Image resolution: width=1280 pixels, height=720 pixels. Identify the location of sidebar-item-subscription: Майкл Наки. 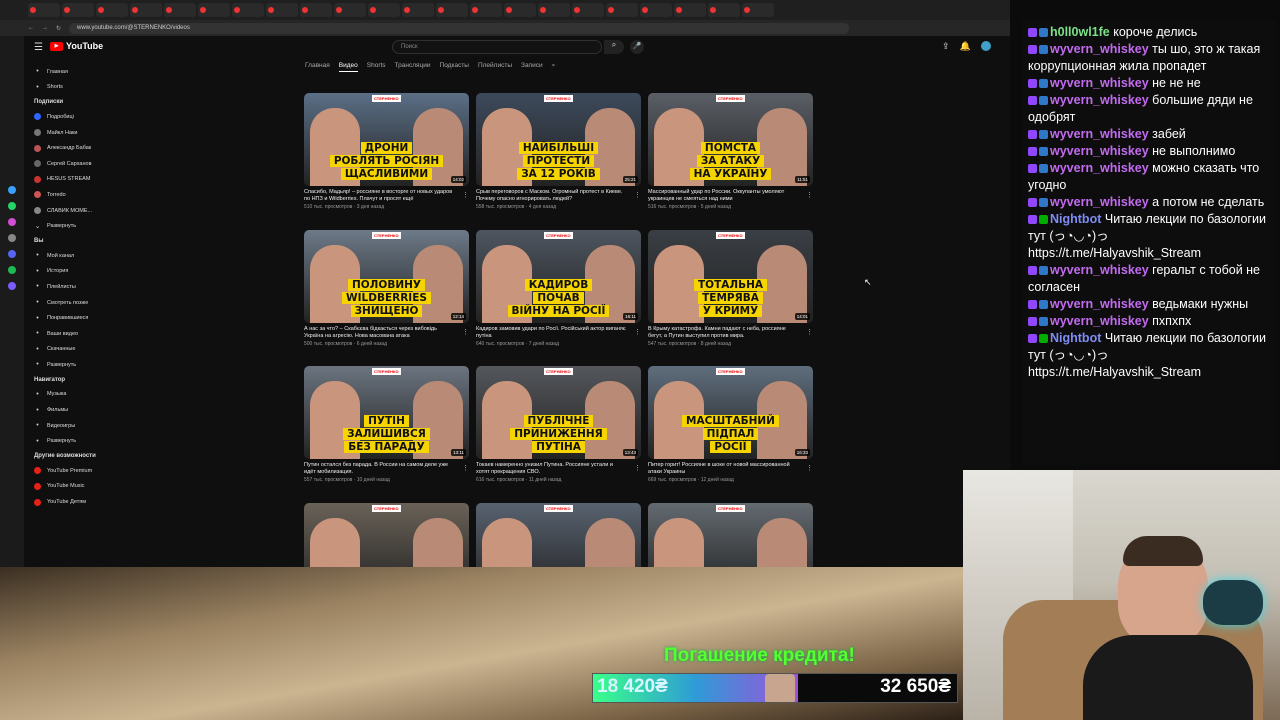
(69, 133).